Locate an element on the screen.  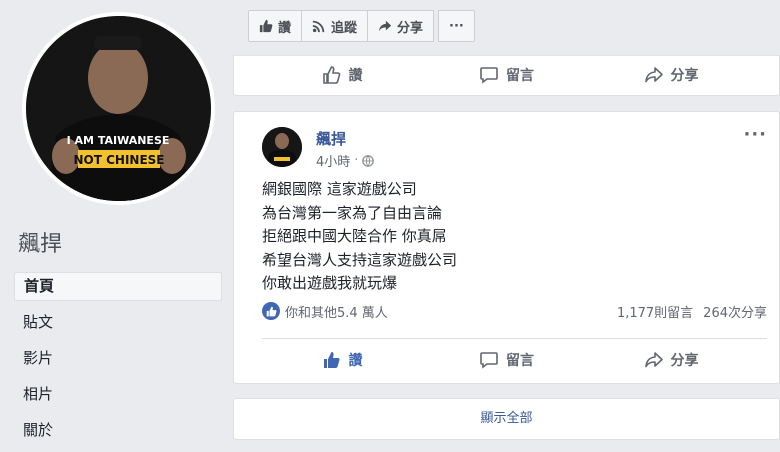
post-text-line: 你敢出遊戲我就玩爆 is located at coordinates (330, 283).